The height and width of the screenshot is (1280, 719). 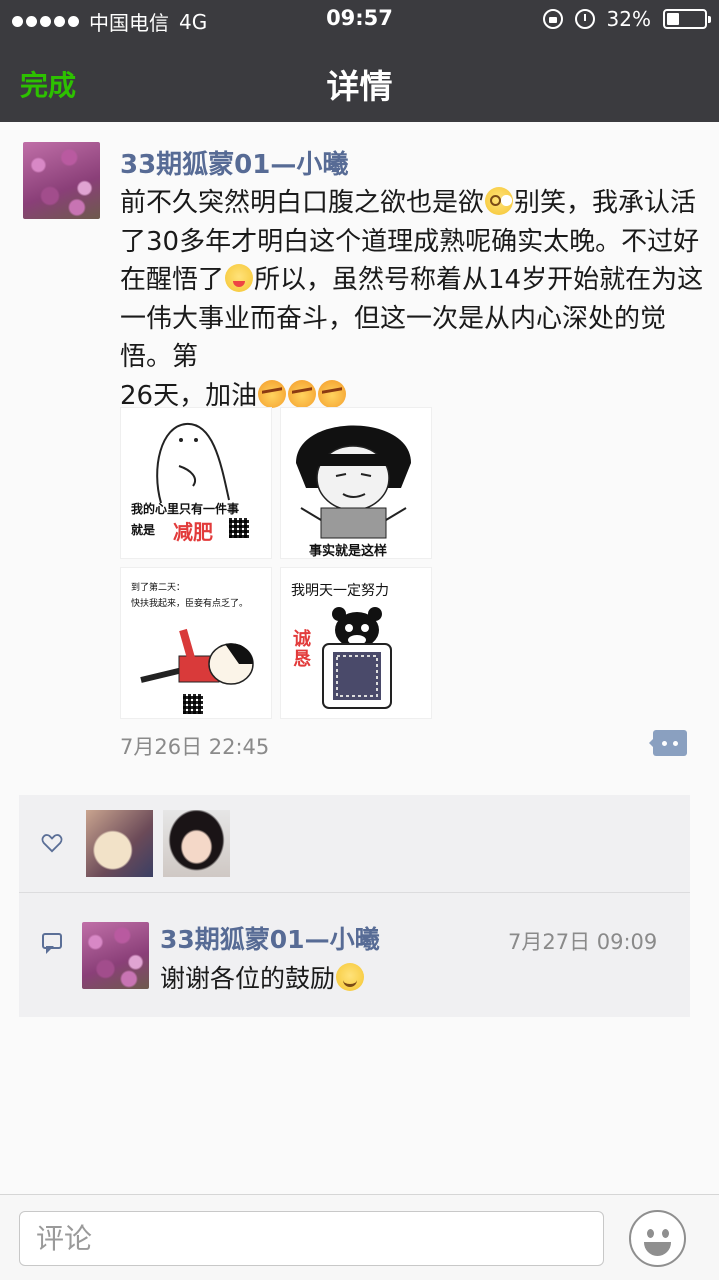 I want to click on bowl-cut-man-illustration, so click(x=353, y=482).